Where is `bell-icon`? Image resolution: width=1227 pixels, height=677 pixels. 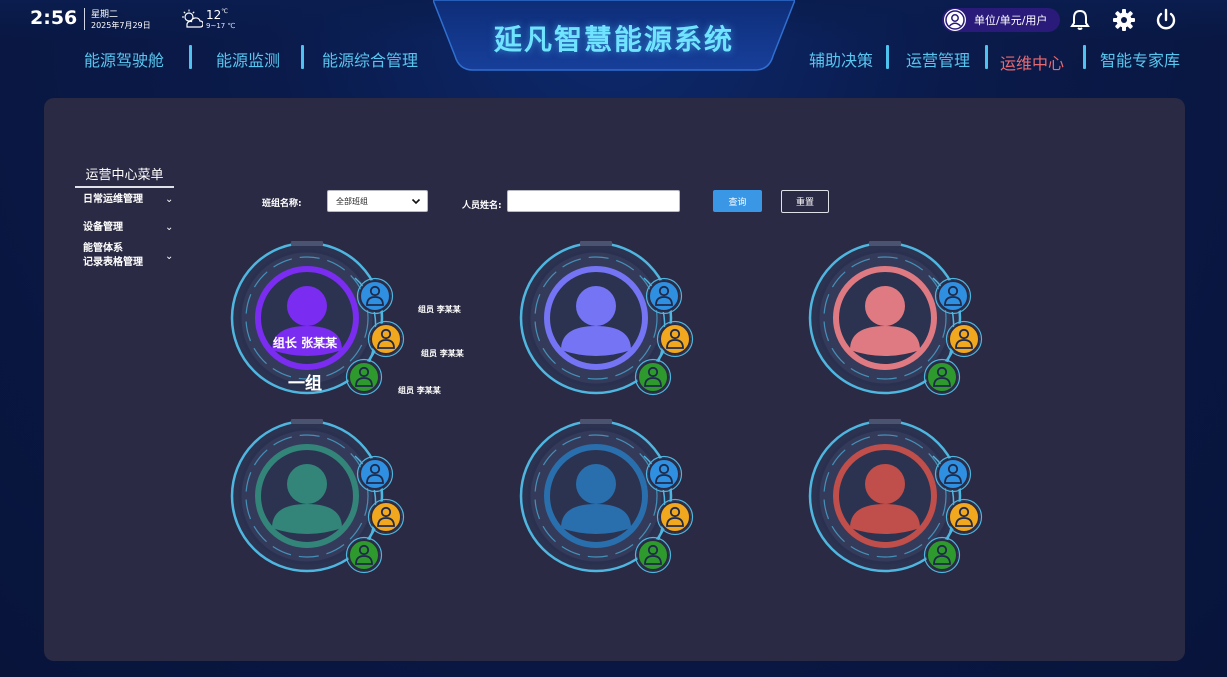
bell-icon is located at coordinates (1080, 20).